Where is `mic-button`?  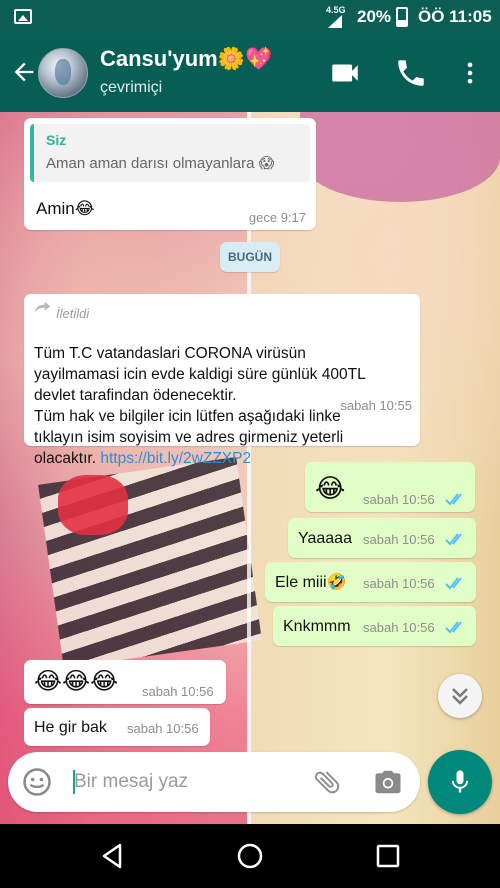
mic-button is located at coordinates (460, 782).